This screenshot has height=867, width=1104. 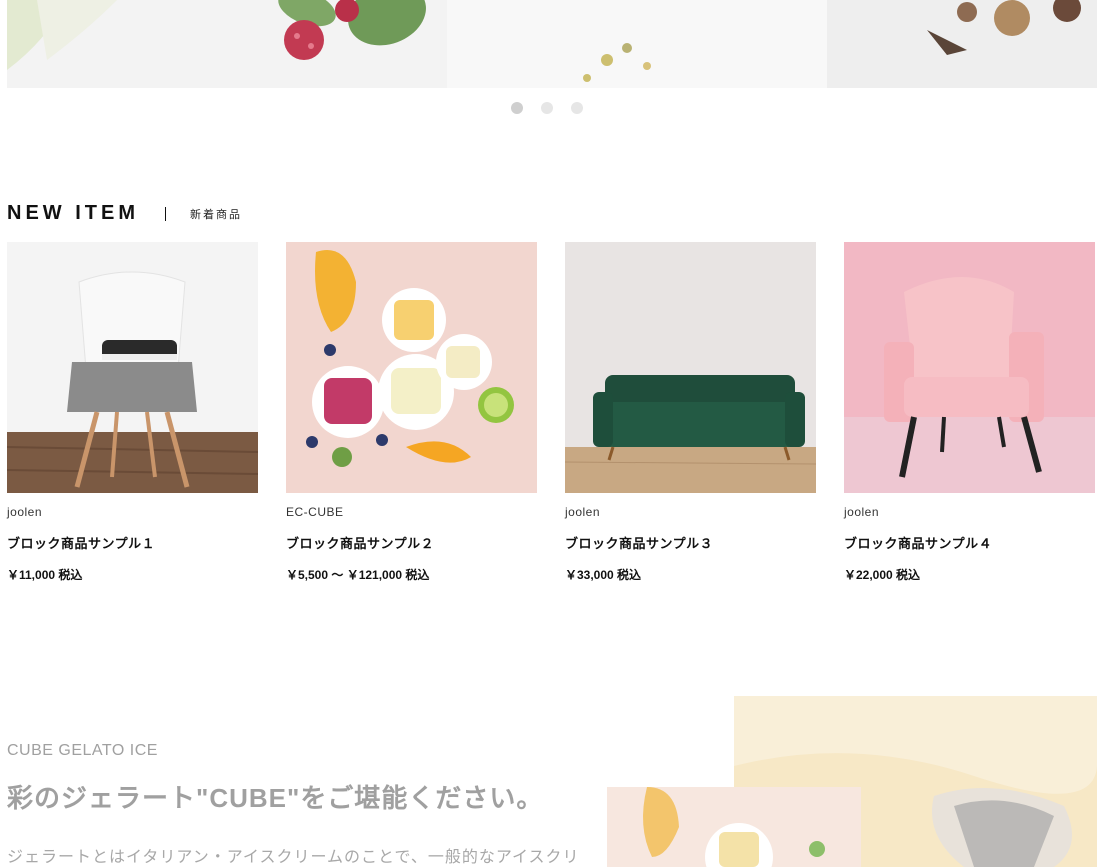 I want to click on product-price: ￥5,500 ～ ￥121,000 税込, so click(x=358, y=575).